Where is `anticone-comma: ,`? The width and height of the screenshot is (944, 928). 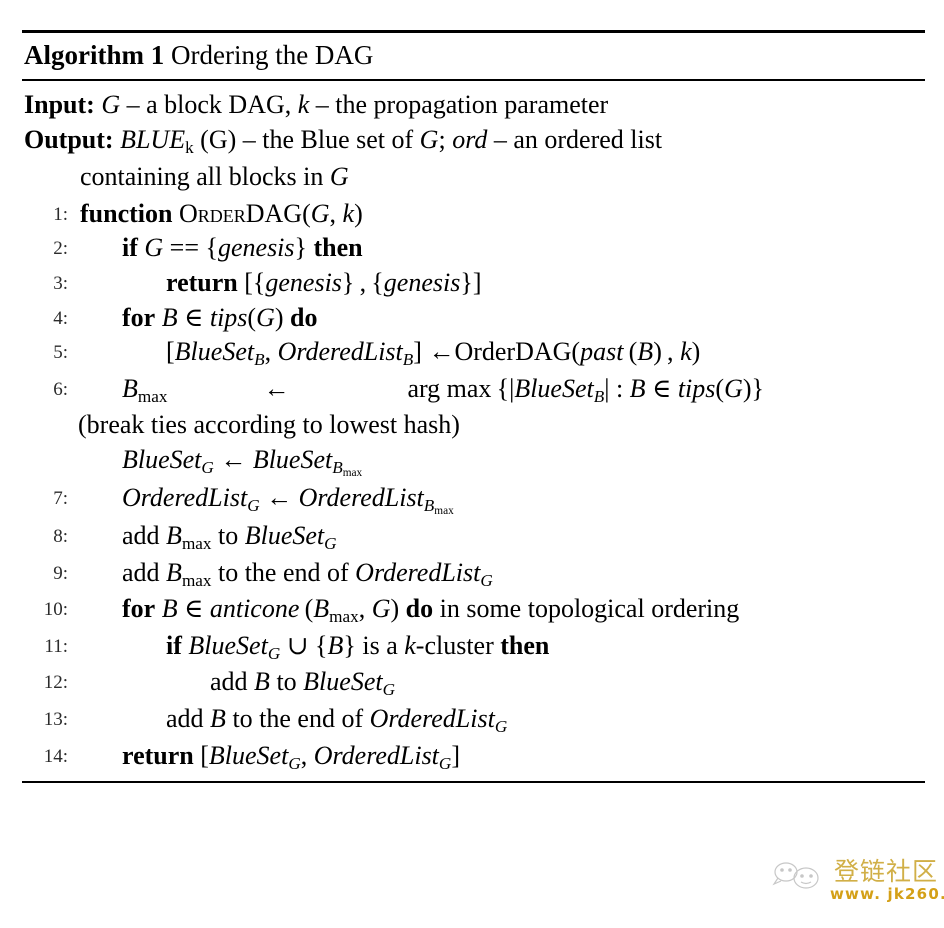 anticone-comma: , is located at coordinates (365, 609).